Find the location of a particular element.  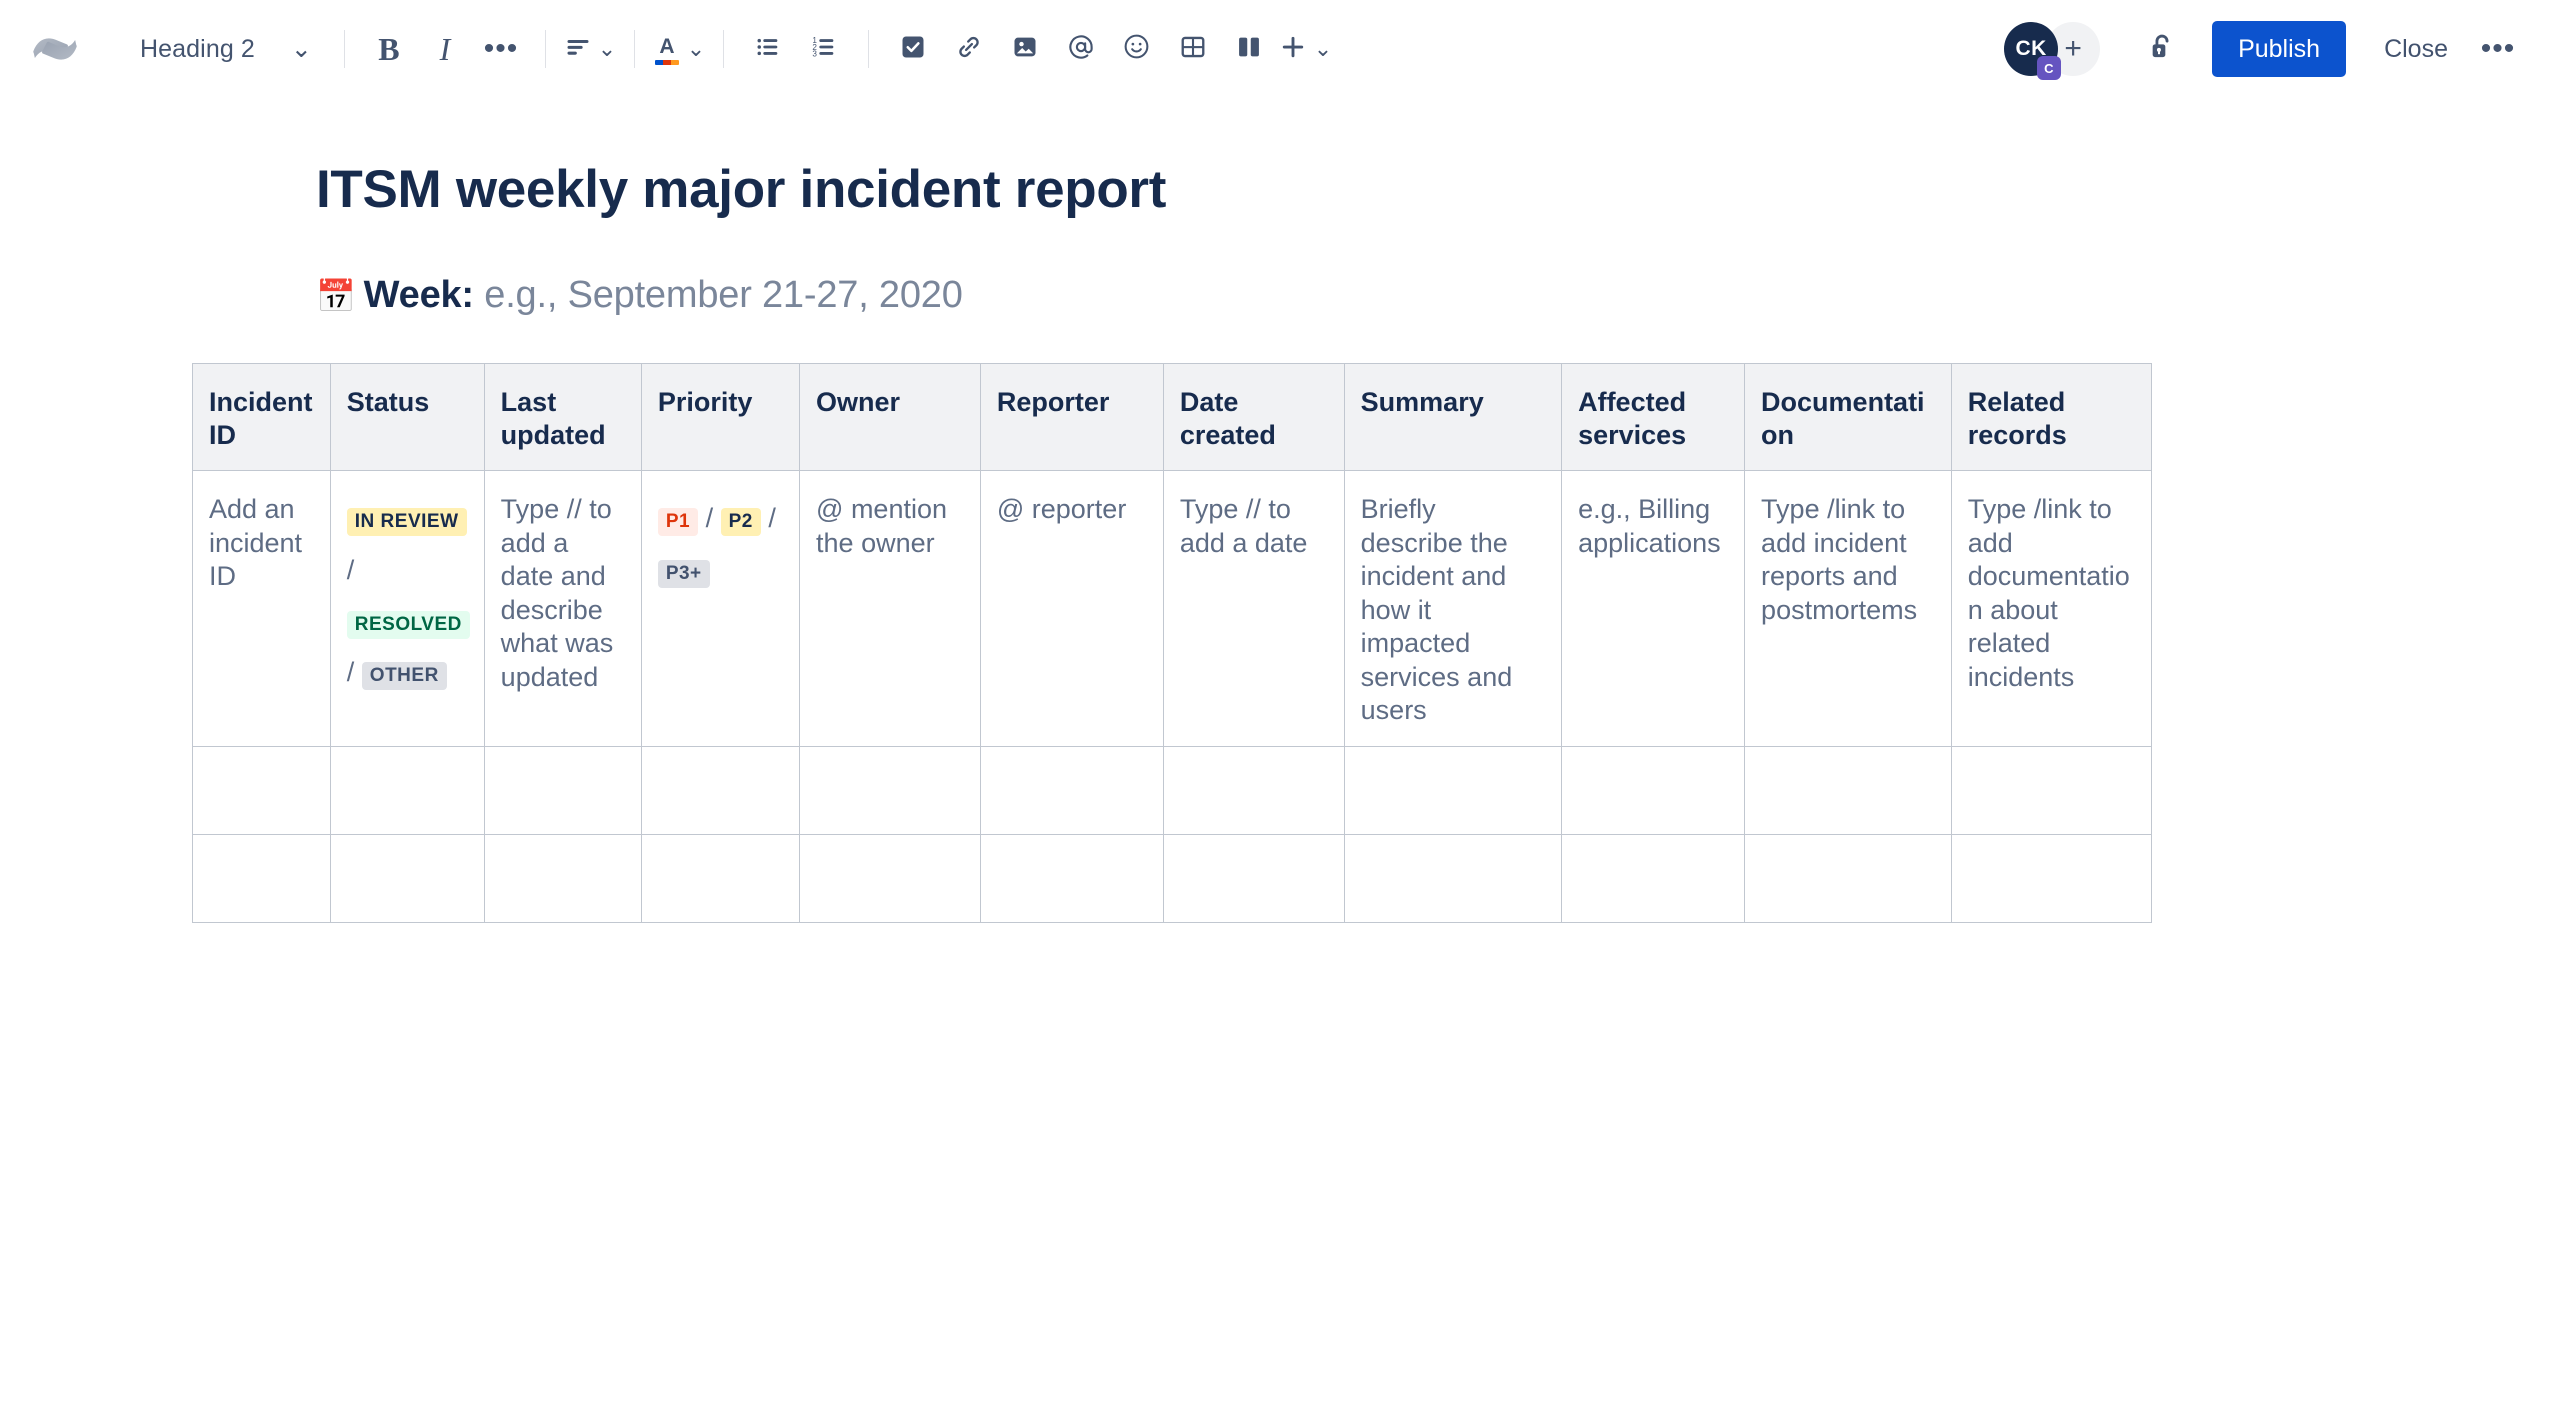

column-header-documentation: Documentation is located at coordinates (1848, 417).